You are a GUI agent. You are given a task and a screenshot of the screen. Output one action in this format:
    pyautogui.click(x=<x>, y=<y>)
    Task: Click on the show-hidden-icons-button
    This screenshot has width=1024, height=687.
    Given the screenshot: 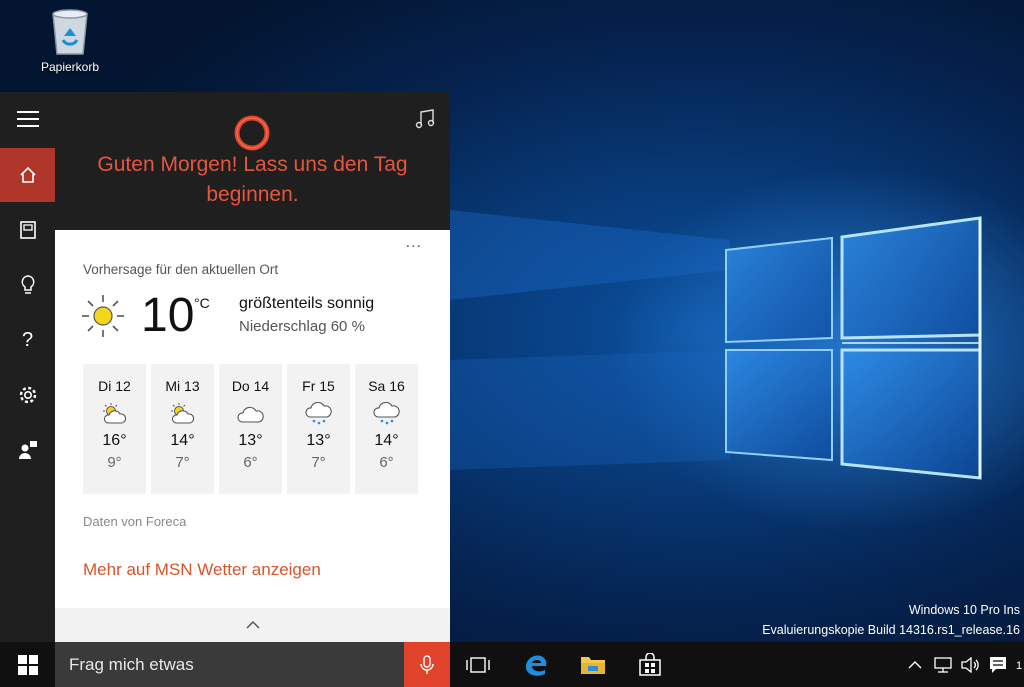 What is the action you would take?
    pyautogui.click(x=915, y=664)
    